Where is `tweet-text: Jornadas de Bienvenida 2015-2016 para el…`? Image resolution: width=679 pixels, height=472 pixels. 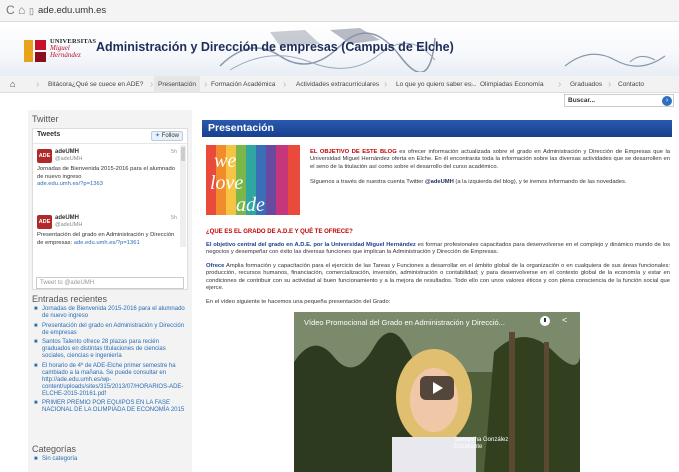 tweet-text: Jornadas de Bienvenida 2015-2016 para el… is located at coordinates (106, 176).